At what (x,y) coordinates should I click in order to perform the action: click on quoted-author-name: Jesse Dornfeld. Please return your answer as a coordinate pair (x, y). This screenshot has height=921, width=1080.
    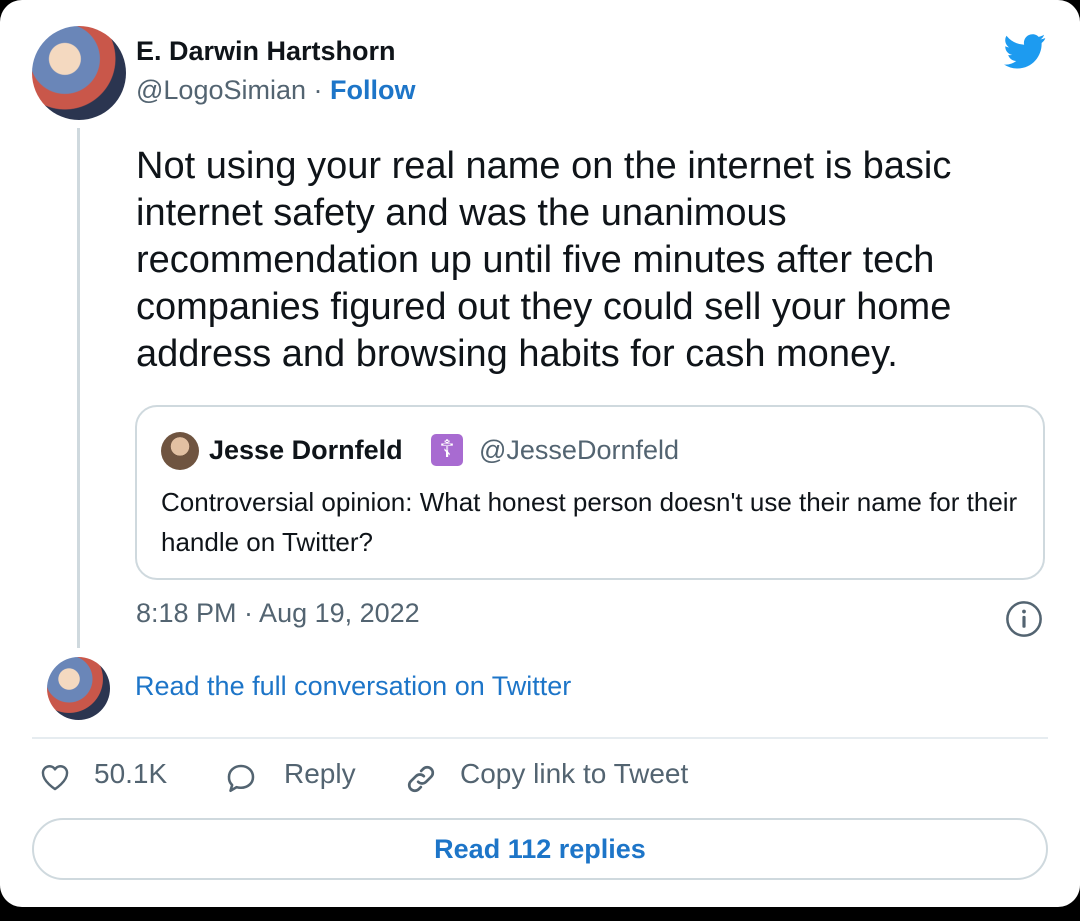
    Looking at the image, I should click on (306, 450).